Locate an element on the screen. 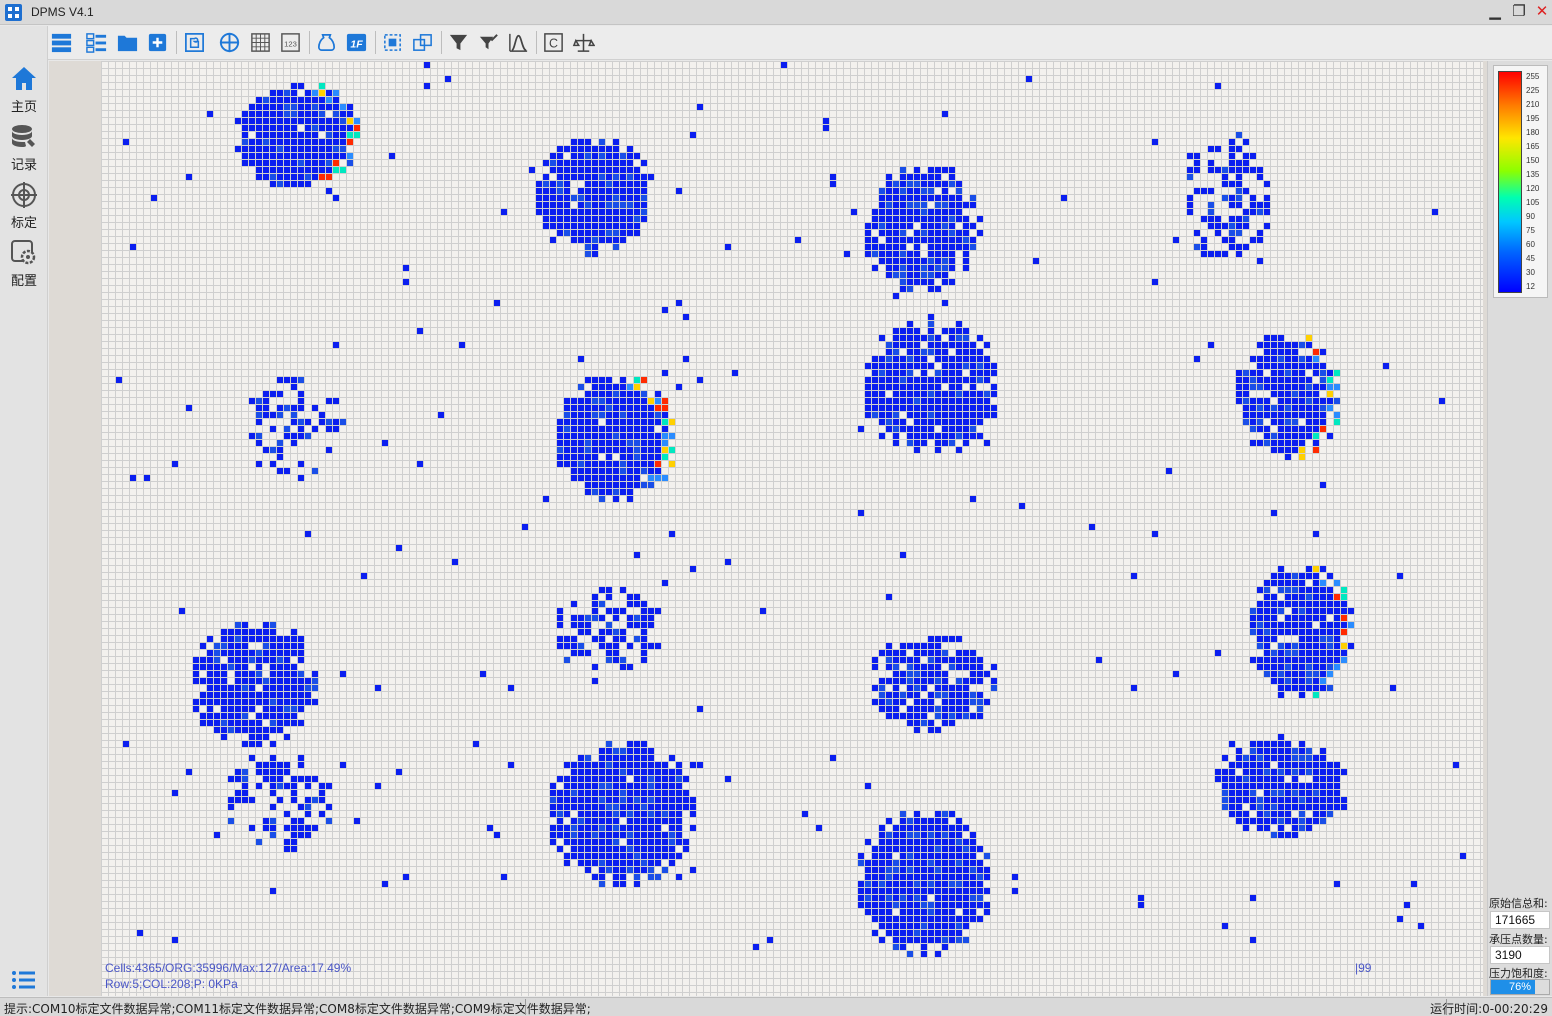 The width and height of the screenshot is (1552, 1016). open-folder-icon is located at coordinates (127, 42).